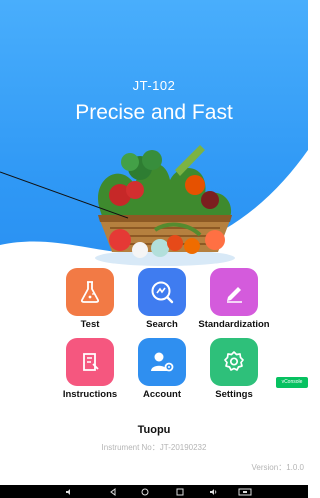  What do you see at coordinates (277, 467) in the screenshot?
I see `version-text: Version：1.0.0` at bounding box center [277, 467].